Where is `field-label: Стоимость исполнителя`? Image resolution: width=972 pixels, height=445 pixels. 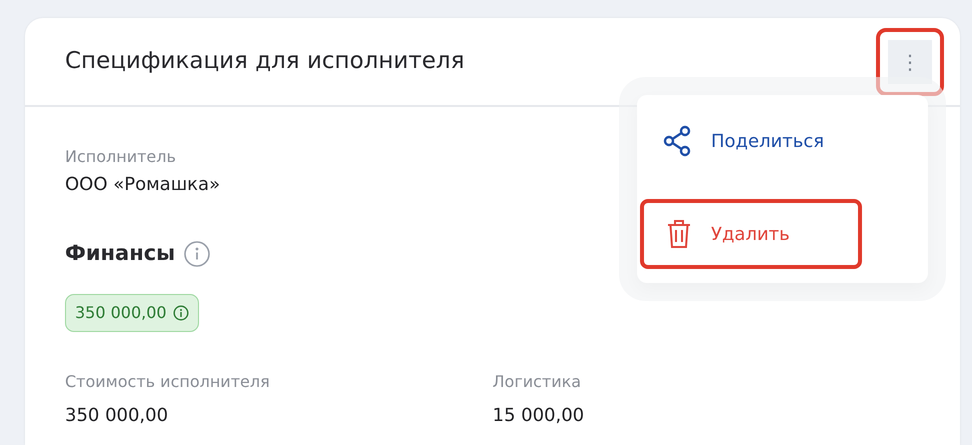 field-label: Стоимость исполнителя is located at coordinates (168, 381).